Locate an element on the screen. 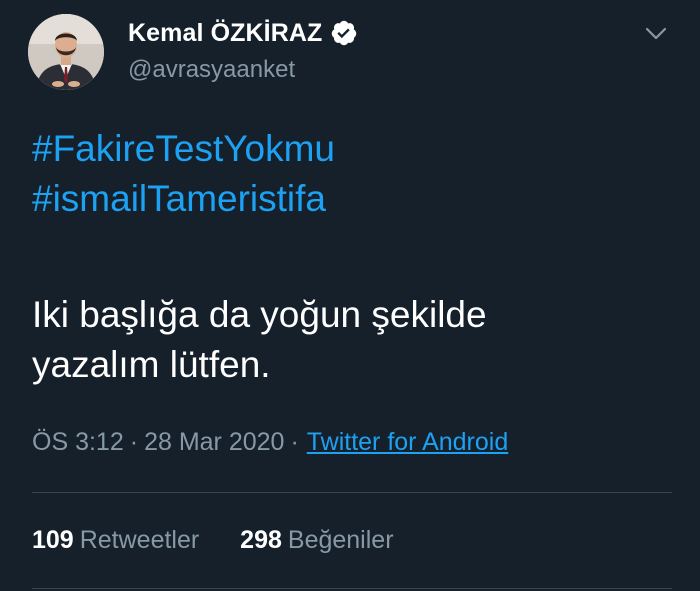  retweets-stat: 109 Retweetler is located at coordinates (119, 540).